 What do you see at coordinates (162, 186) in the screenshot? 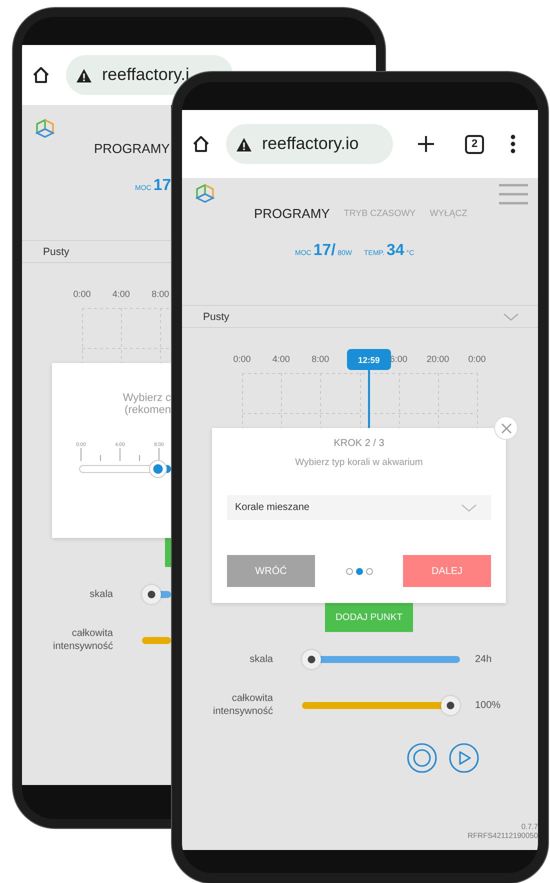
I see `power-value: 17` at bounding box center [162, 186].